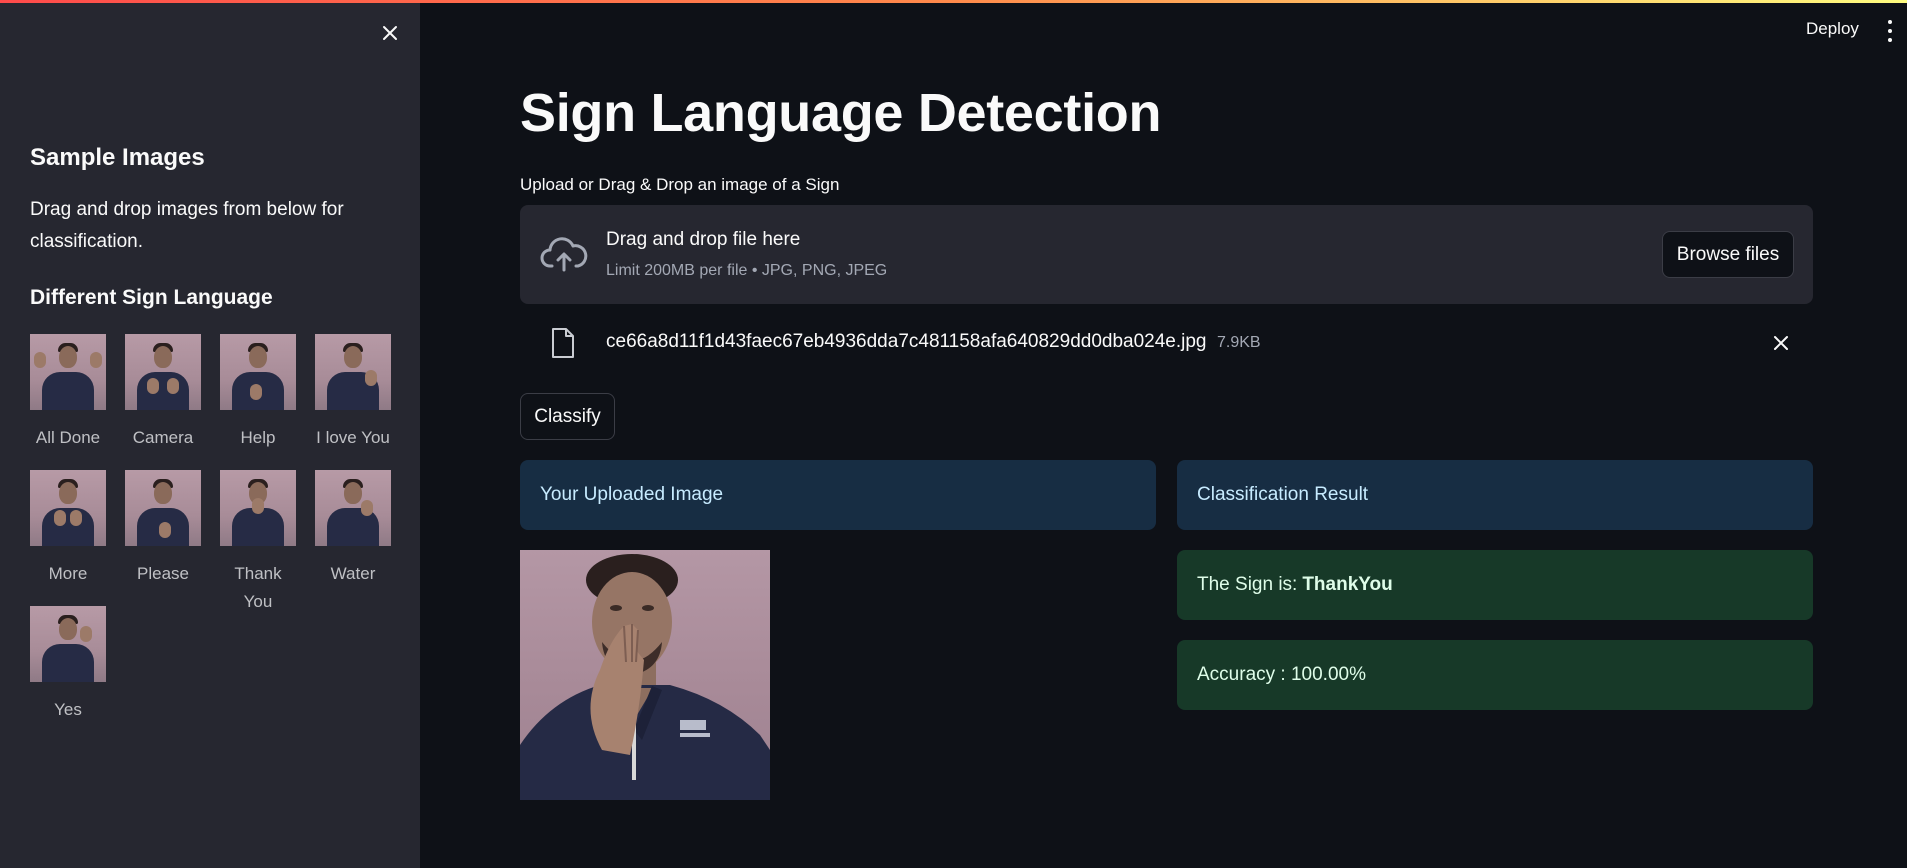 The height and width of the screenshot is (868, 1907). What do you see at coordinates (838, 495) in the screenshot?
I see `uploaded-image-header: Your Uploaded Image` at bounding box center [838, 495].